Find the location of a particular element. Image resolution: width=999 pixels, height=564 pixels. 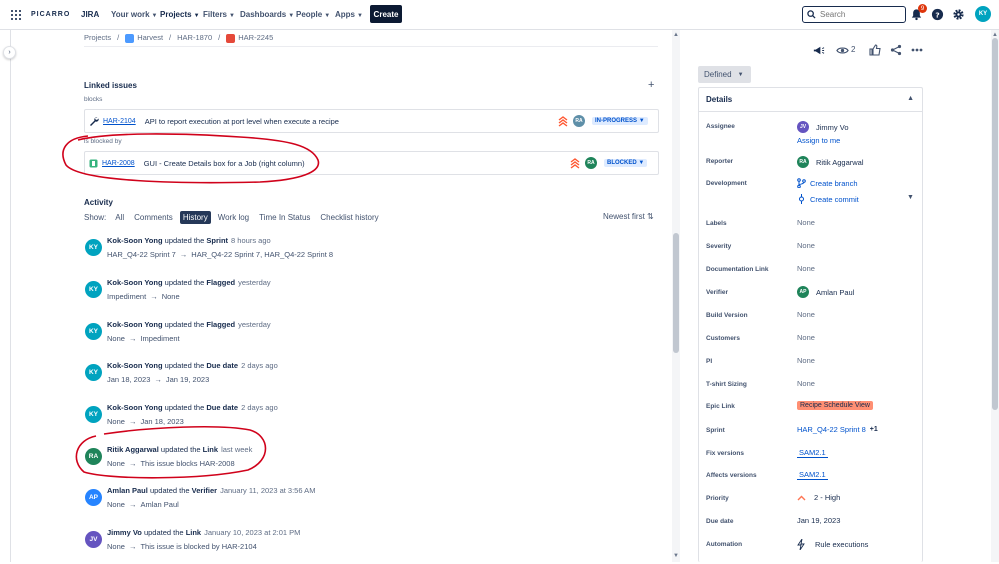

severity-value: None is located at coordinates (806, 245).